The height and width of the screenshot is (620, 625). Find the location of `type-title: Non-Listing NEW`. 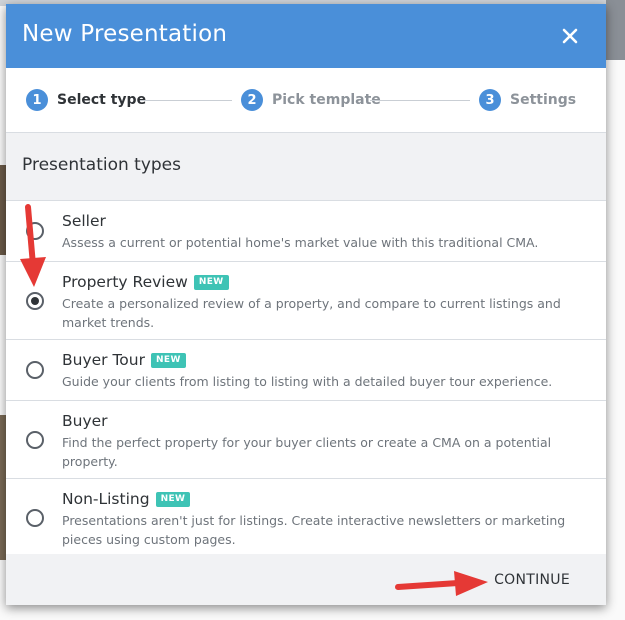

type-title: Non-Listing NEW is located at coordinates (126, 499).